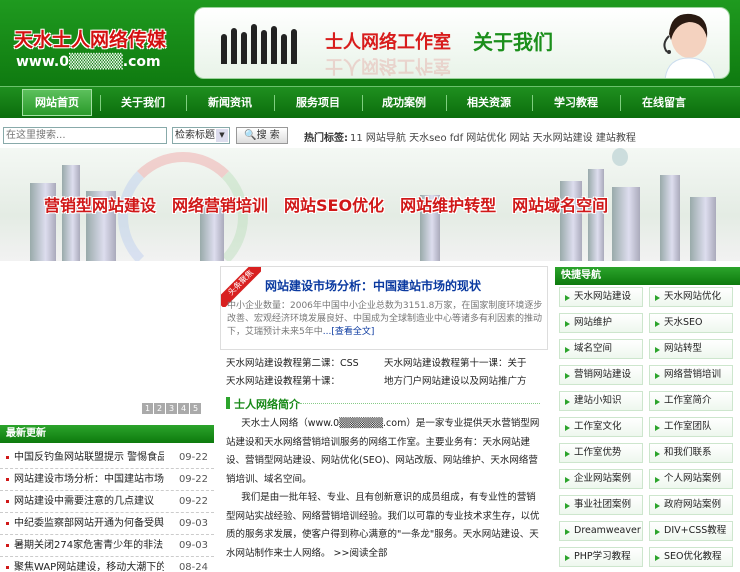 This screenshot has height=572, width=740. Describe the element at coordinates (455, 380) in the screenshot. I see `article-link: 地方门户网站建设以及网站推广方` at that location.